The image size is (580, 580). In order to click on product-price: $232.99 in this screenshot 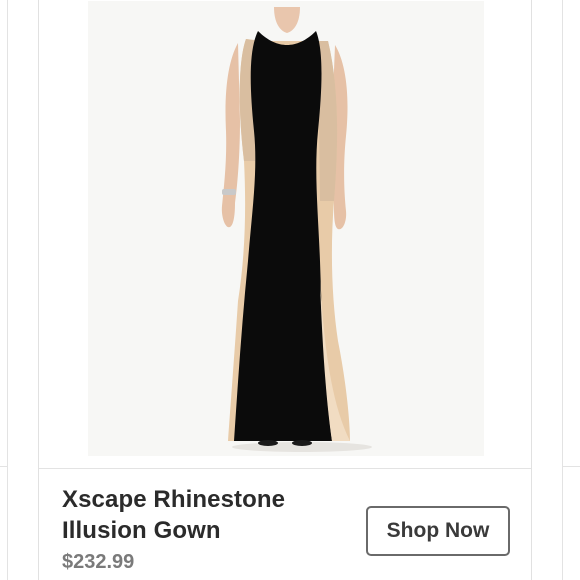, I will do `click(98, 562)`.